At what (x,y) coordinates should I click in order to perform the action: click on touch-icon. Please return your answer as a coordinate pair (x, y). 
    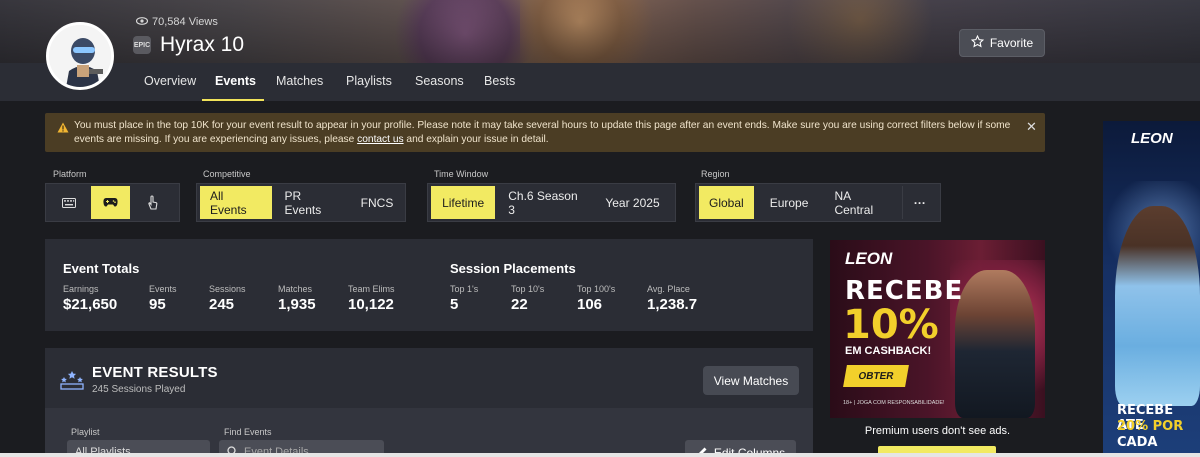
    Looking at the image, I should click on (153, 202).